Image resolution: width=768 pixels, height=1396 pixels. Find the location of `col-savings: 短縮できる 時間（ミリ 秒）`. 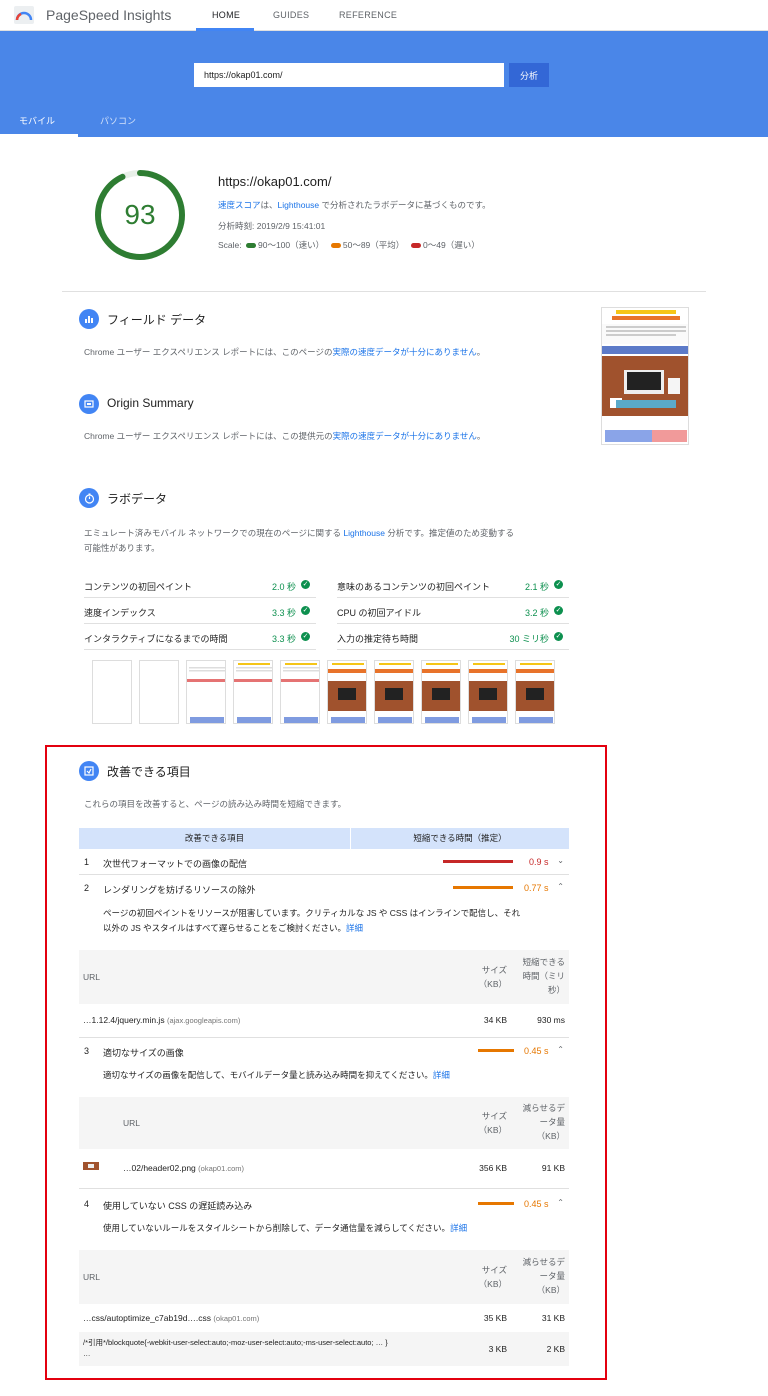

col-savings: 短縮できる 時間（ミリ 秒） is located at coordinates (538, 976).